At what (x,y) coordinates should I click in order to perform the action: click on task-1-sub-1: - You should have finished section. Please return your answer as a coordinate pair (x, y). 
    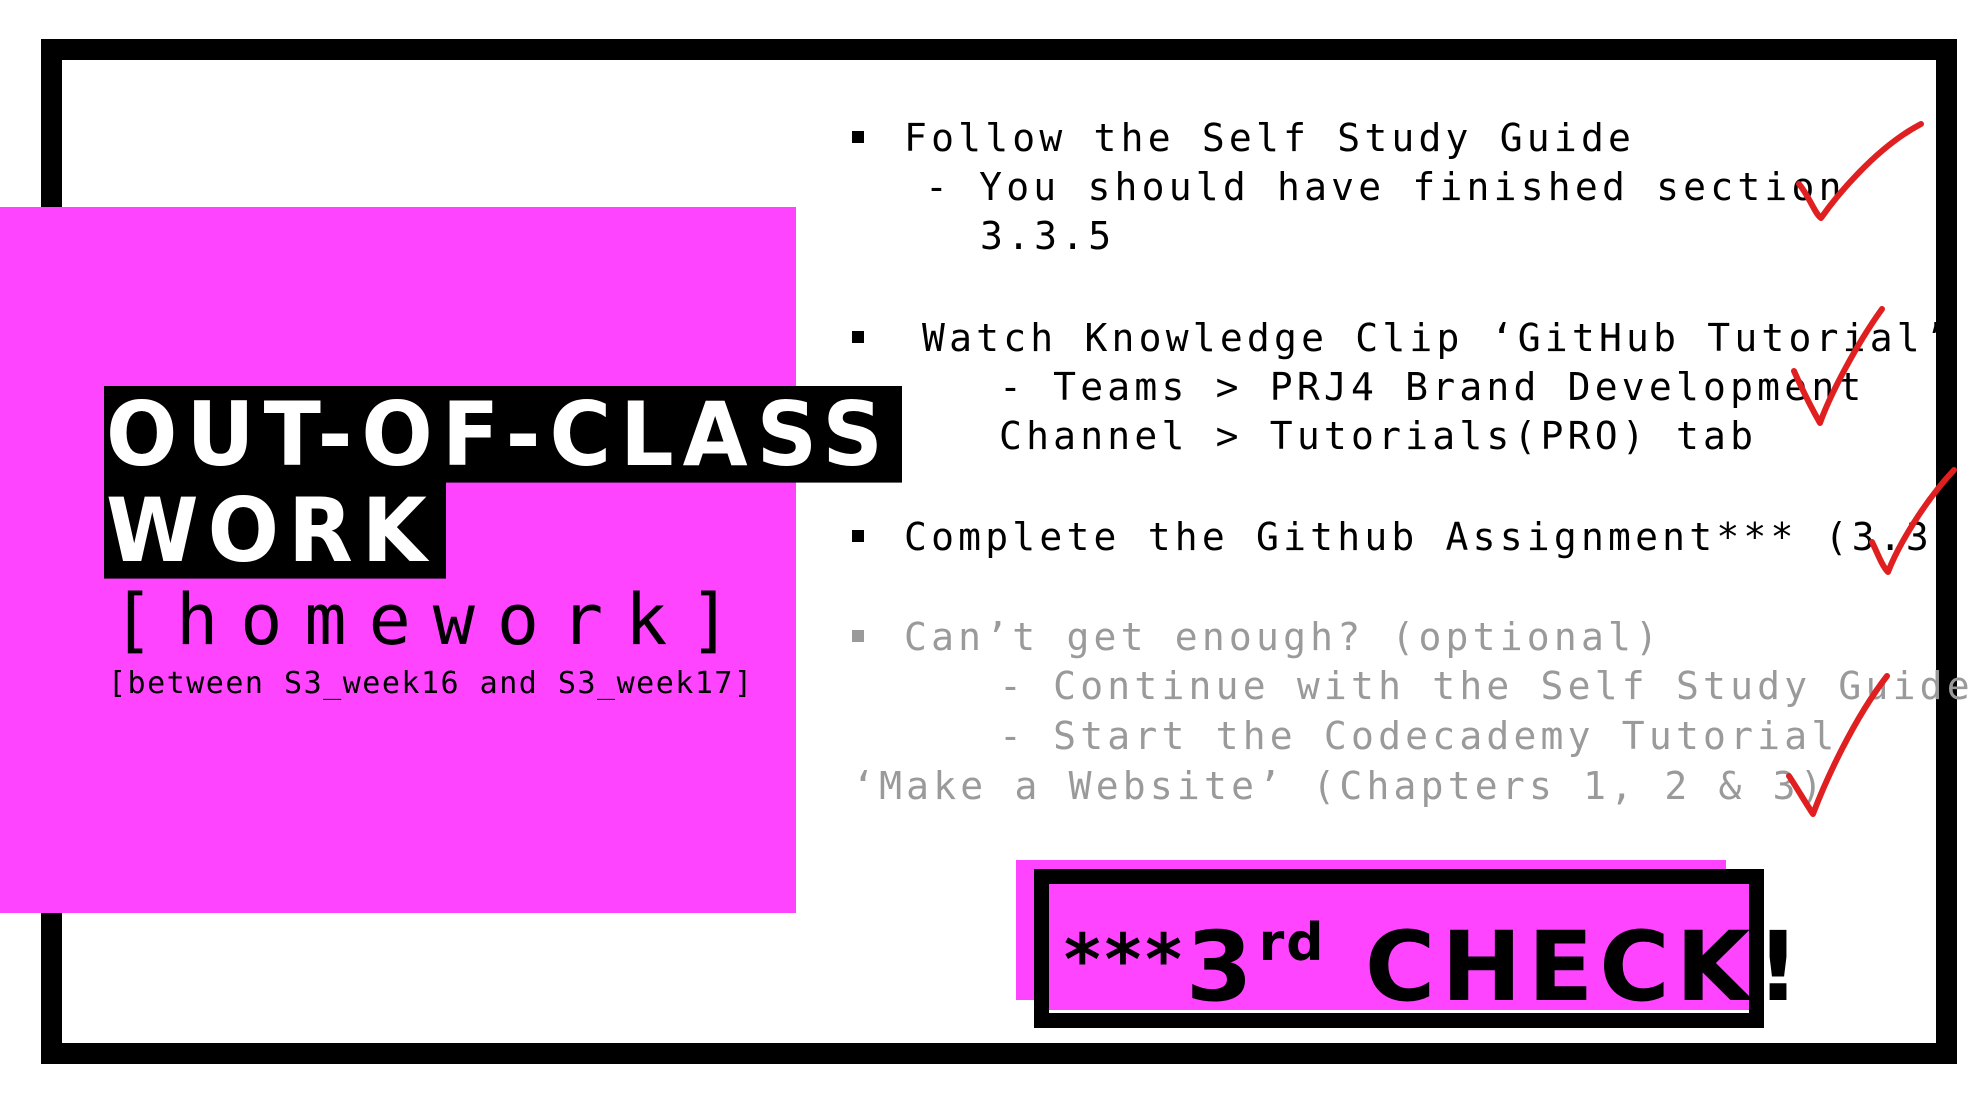
    Looking at the image, I should click on (1385, 187).